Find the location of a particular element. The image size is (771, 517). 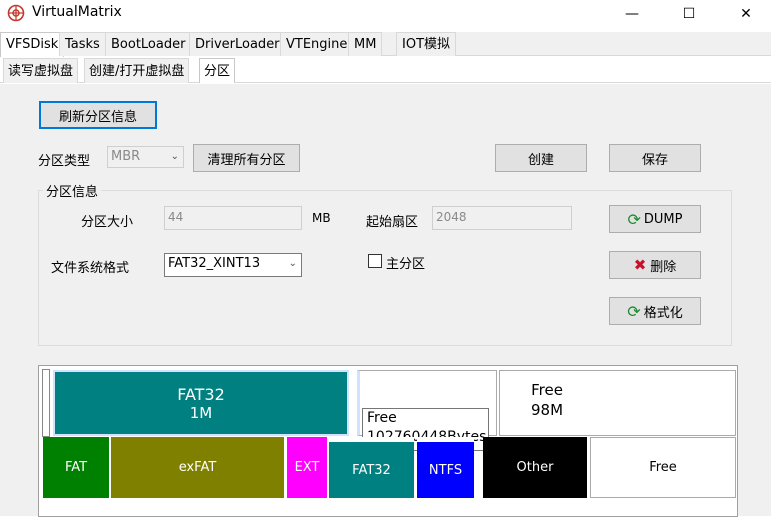

legend-other: Other is located at coordinates (535, 467).